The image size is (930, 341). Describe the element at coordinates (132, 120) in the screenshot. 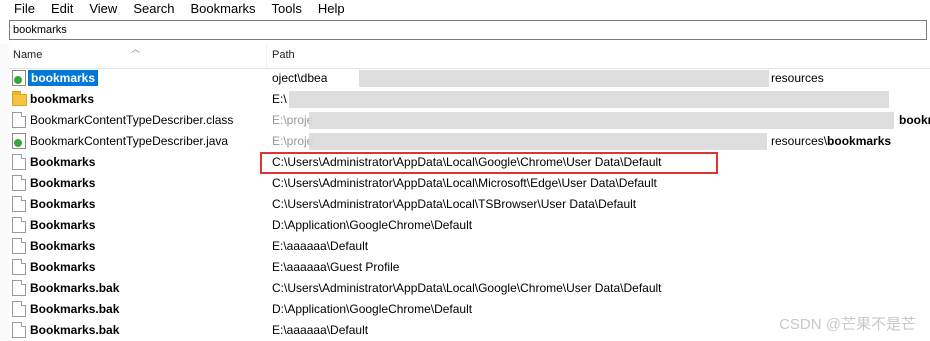

I see `item-name: BookmarkContentTypeDescriber.class` at that location.